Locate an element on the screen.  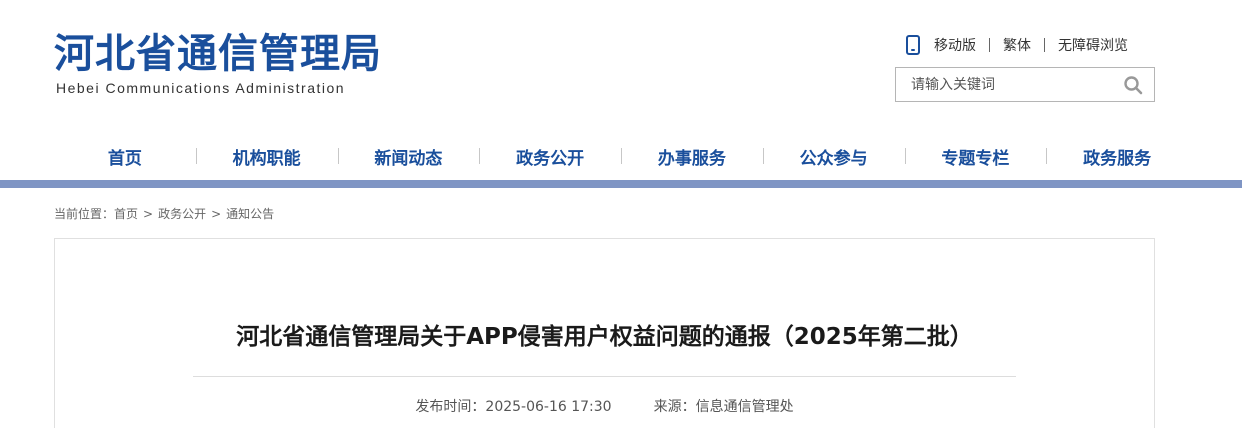
nav-item-news: 新闻动态 is located at coordinates (408, 156).